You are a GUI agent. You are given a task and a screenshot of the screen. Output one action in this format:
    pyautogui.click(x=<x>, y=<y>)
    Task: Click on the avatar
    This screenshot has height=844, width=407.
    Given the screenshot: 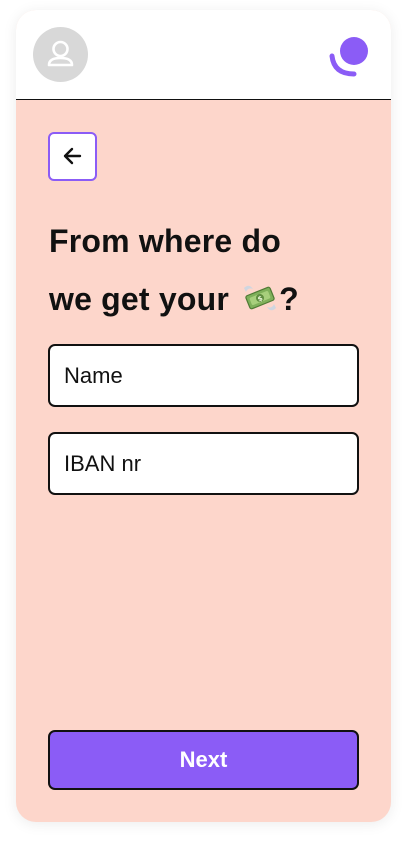 What is the action you would take?
    pyautogui.click(x=60, y=54)
    